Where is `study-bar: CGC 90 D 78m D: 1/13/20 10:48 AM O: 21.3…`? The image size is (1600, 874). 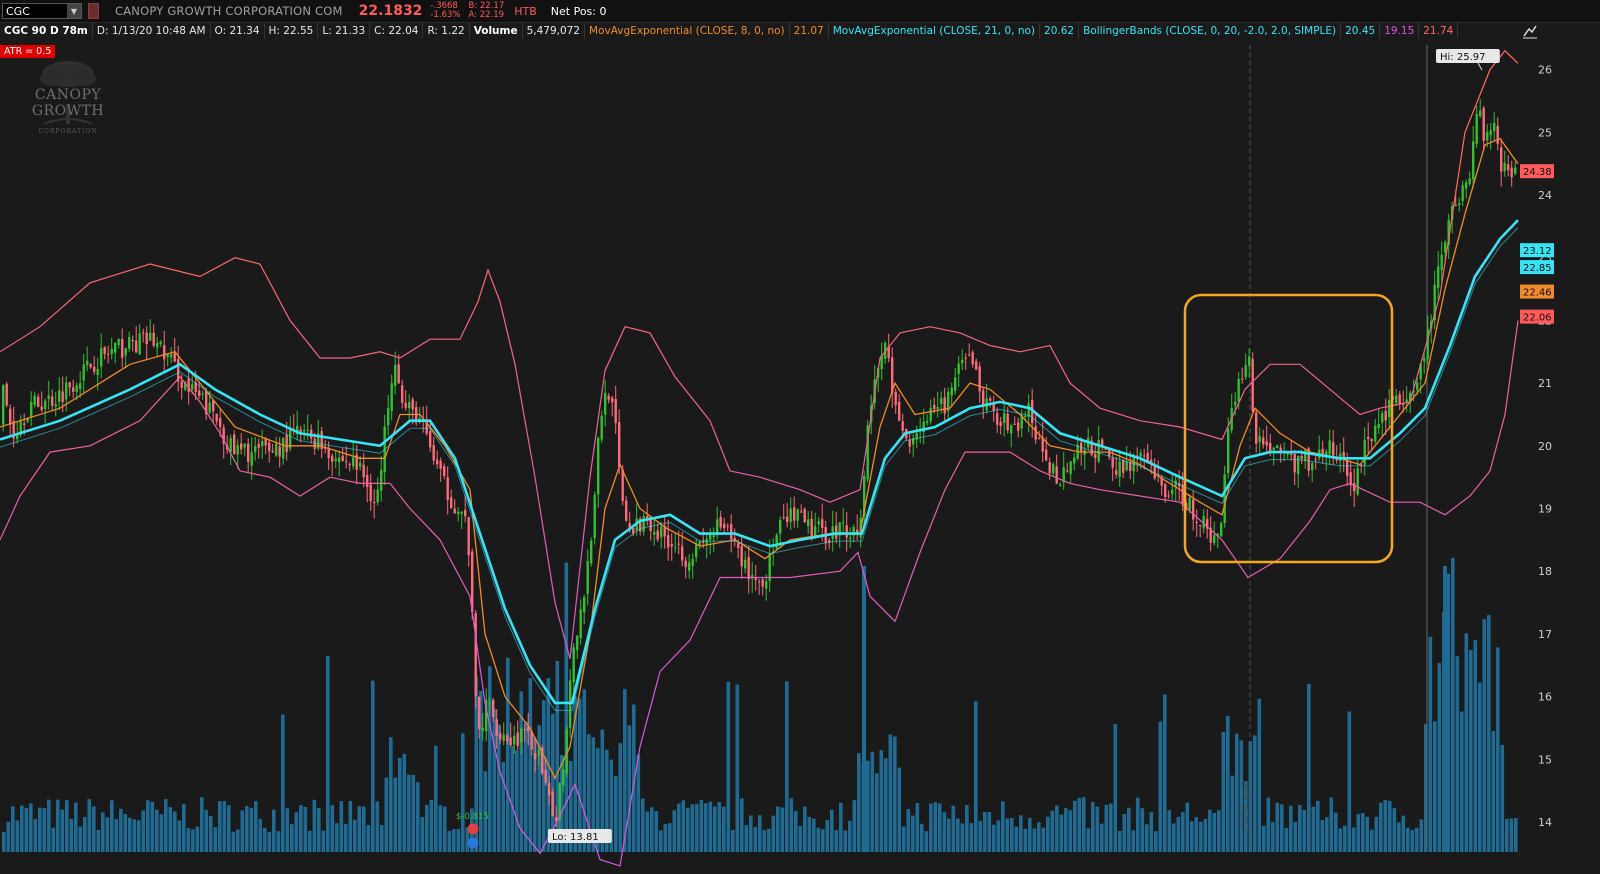 study-bar: CGC 90 D 78m D: 1/13/20 10:48 AM O: 21.3… is located at coordinates (729, 30).